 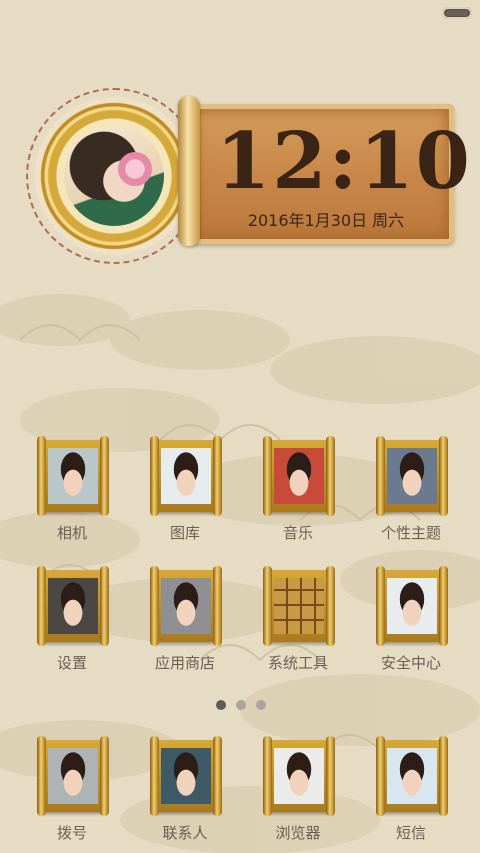 I want to click on app-label: 联系人, so click(x=185, y=833).